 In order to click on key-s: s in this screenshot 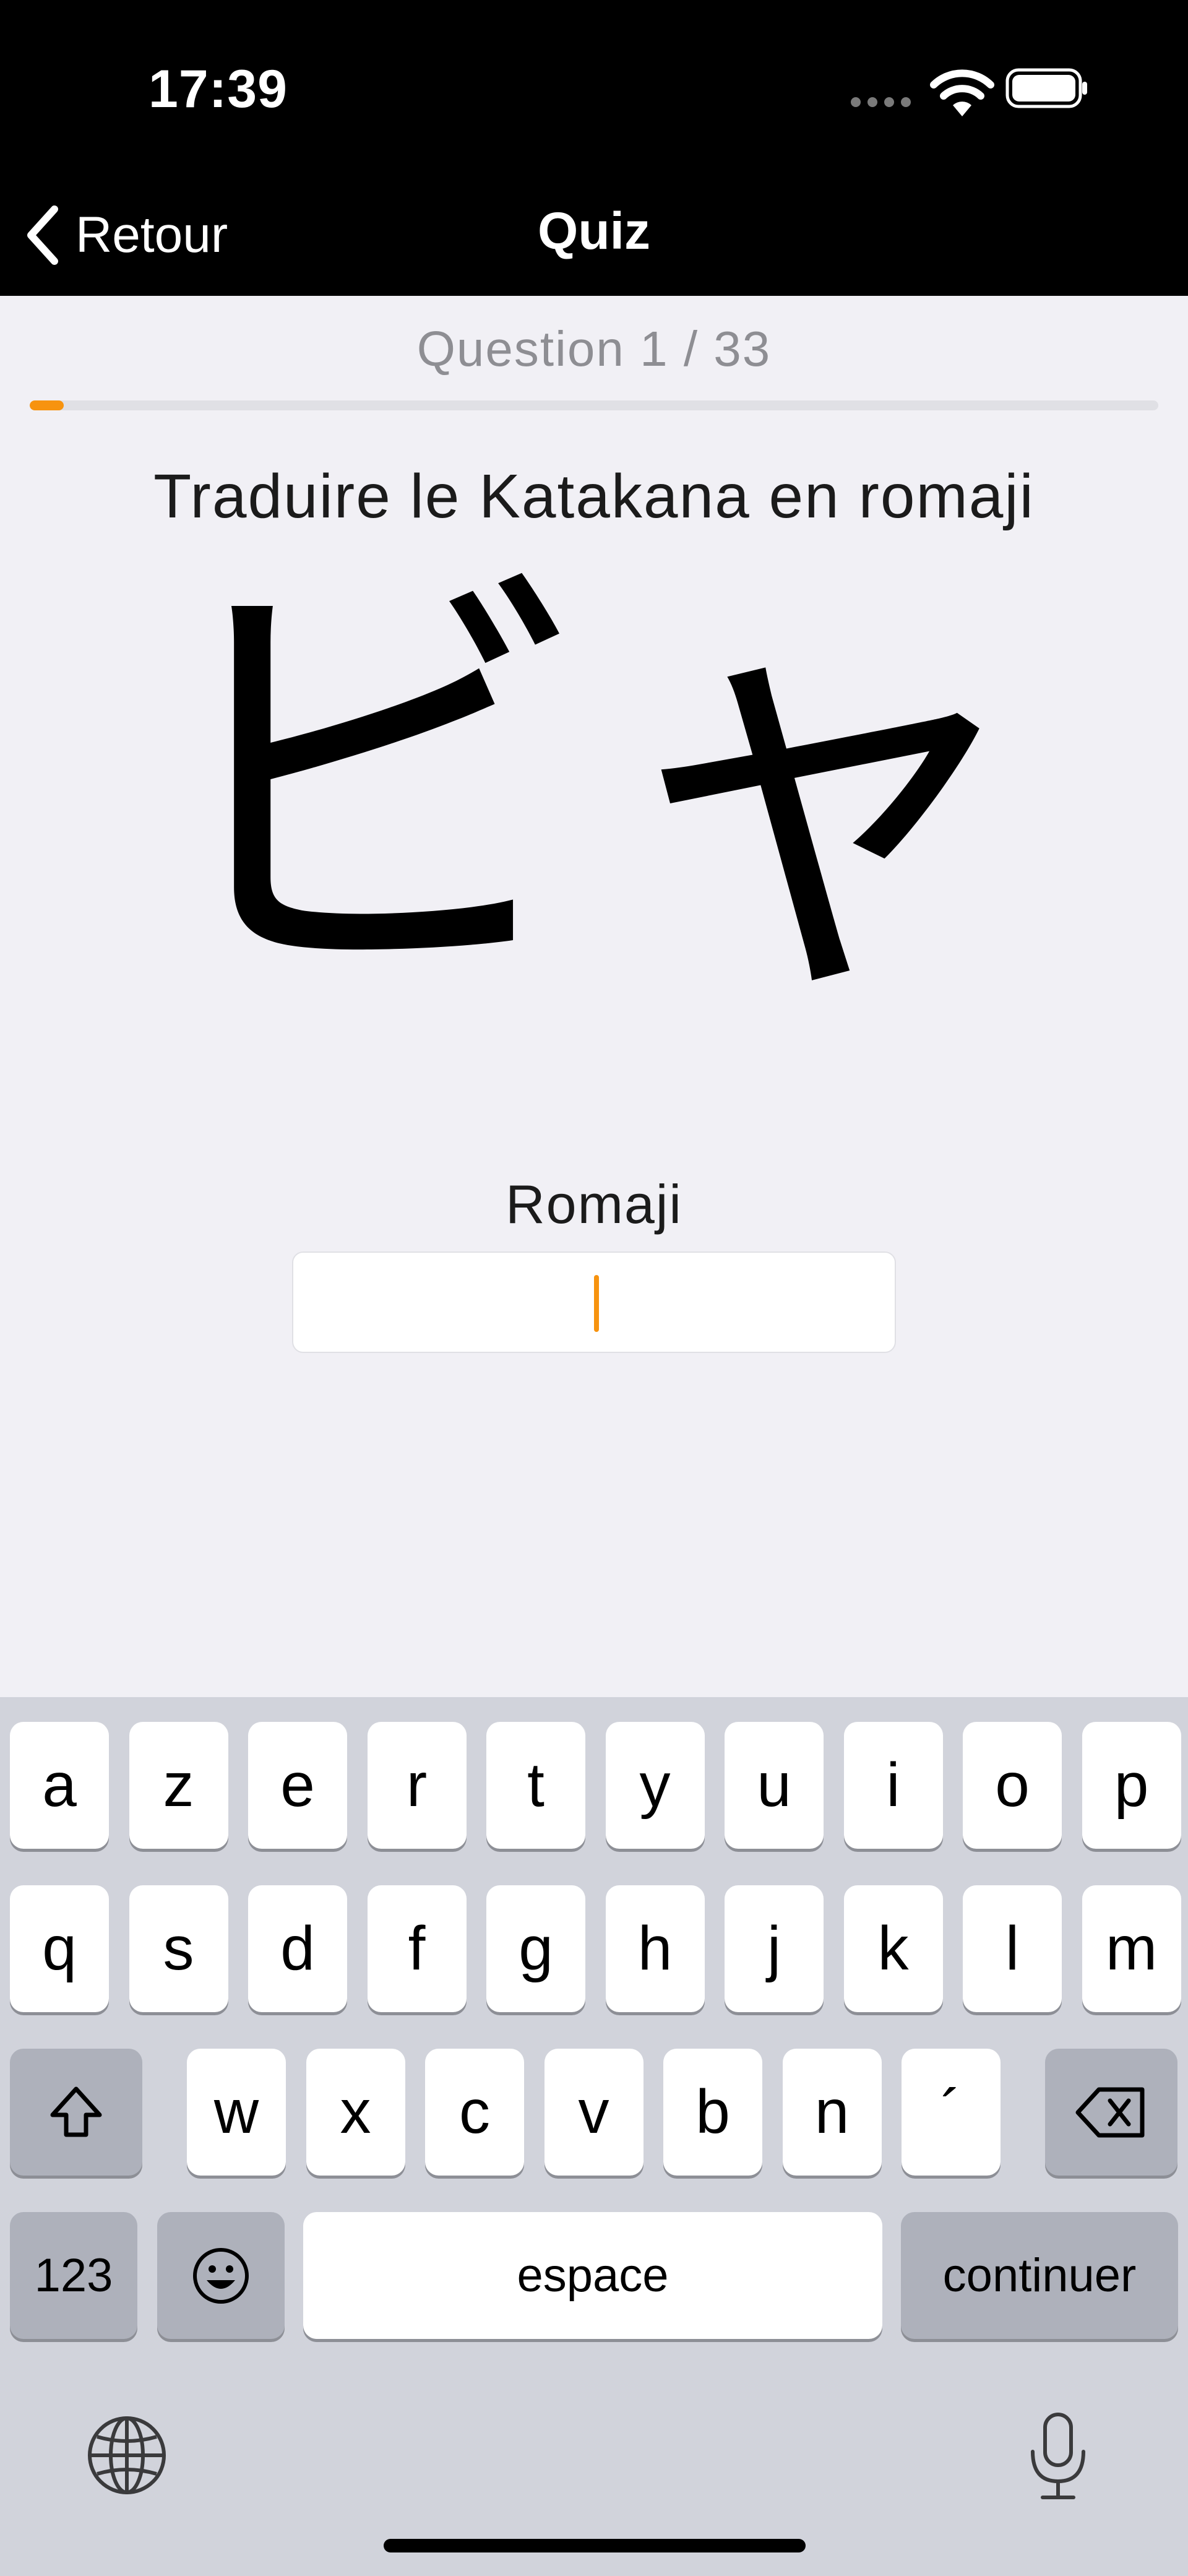, I will do `click(179, 1948)`.